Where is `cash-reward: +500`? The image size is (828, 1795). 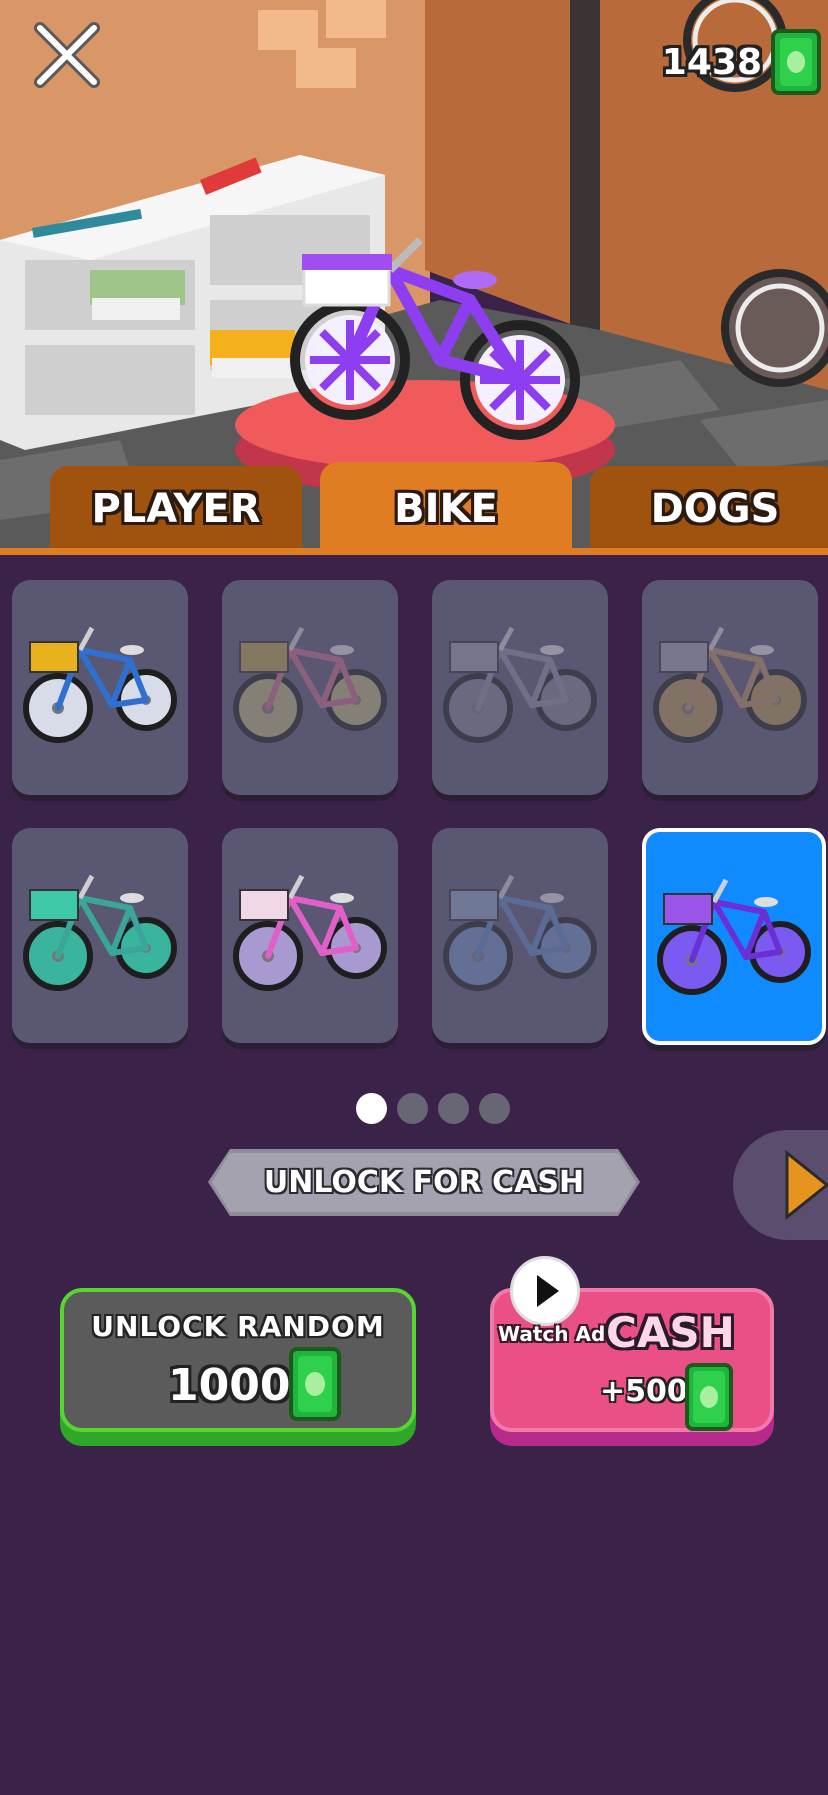 cash-reward: +500 is located at coordinates (644, 1391).